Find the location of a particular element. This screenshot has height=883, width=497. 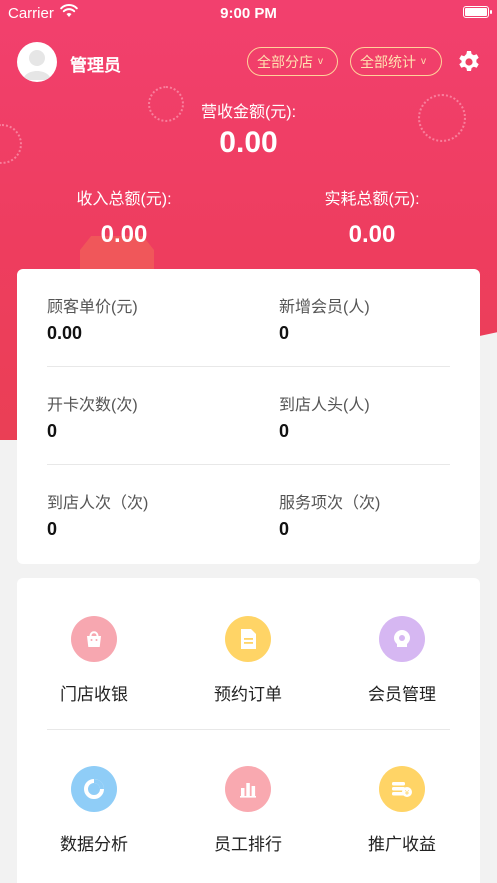

stats-row: 顾客单价(元) 0.00 新增会员(人) 0 is located at coordinates (248, 318).